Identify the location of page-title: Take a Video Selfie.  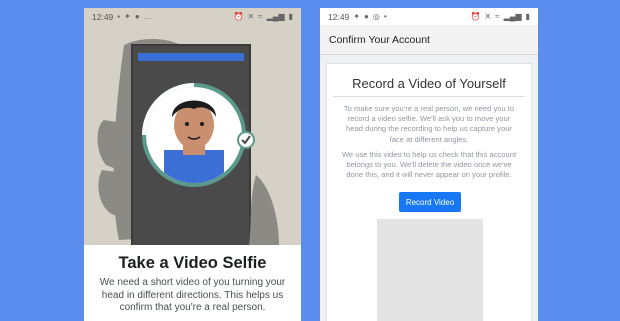
(192, 263).